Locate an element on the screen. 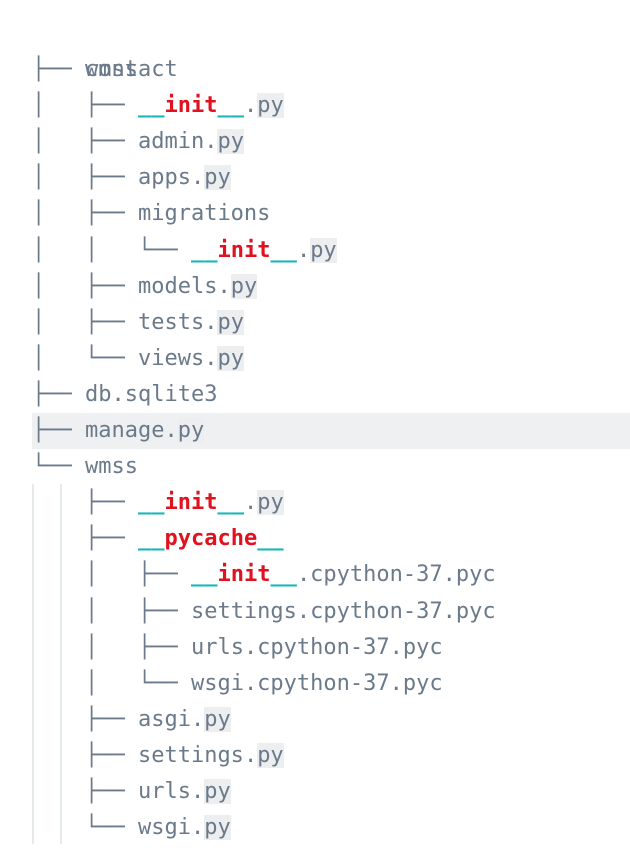  entry-name: manage is located at coordinates (124, 430).